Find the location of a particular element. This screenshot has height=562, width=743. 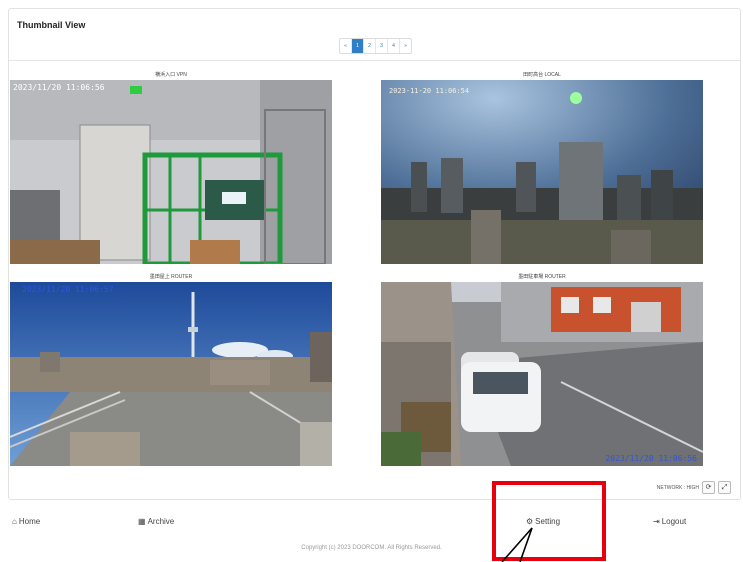

camera-2-label: 田町高台 LOCAL is located at coordinates (542, 75).